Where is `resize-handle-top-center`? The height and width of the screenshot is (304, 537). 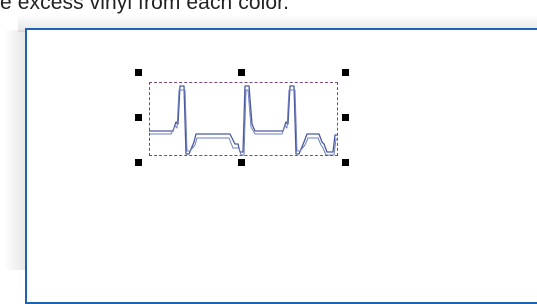
resize-handle-top-center is located at coordinates (241, 72).